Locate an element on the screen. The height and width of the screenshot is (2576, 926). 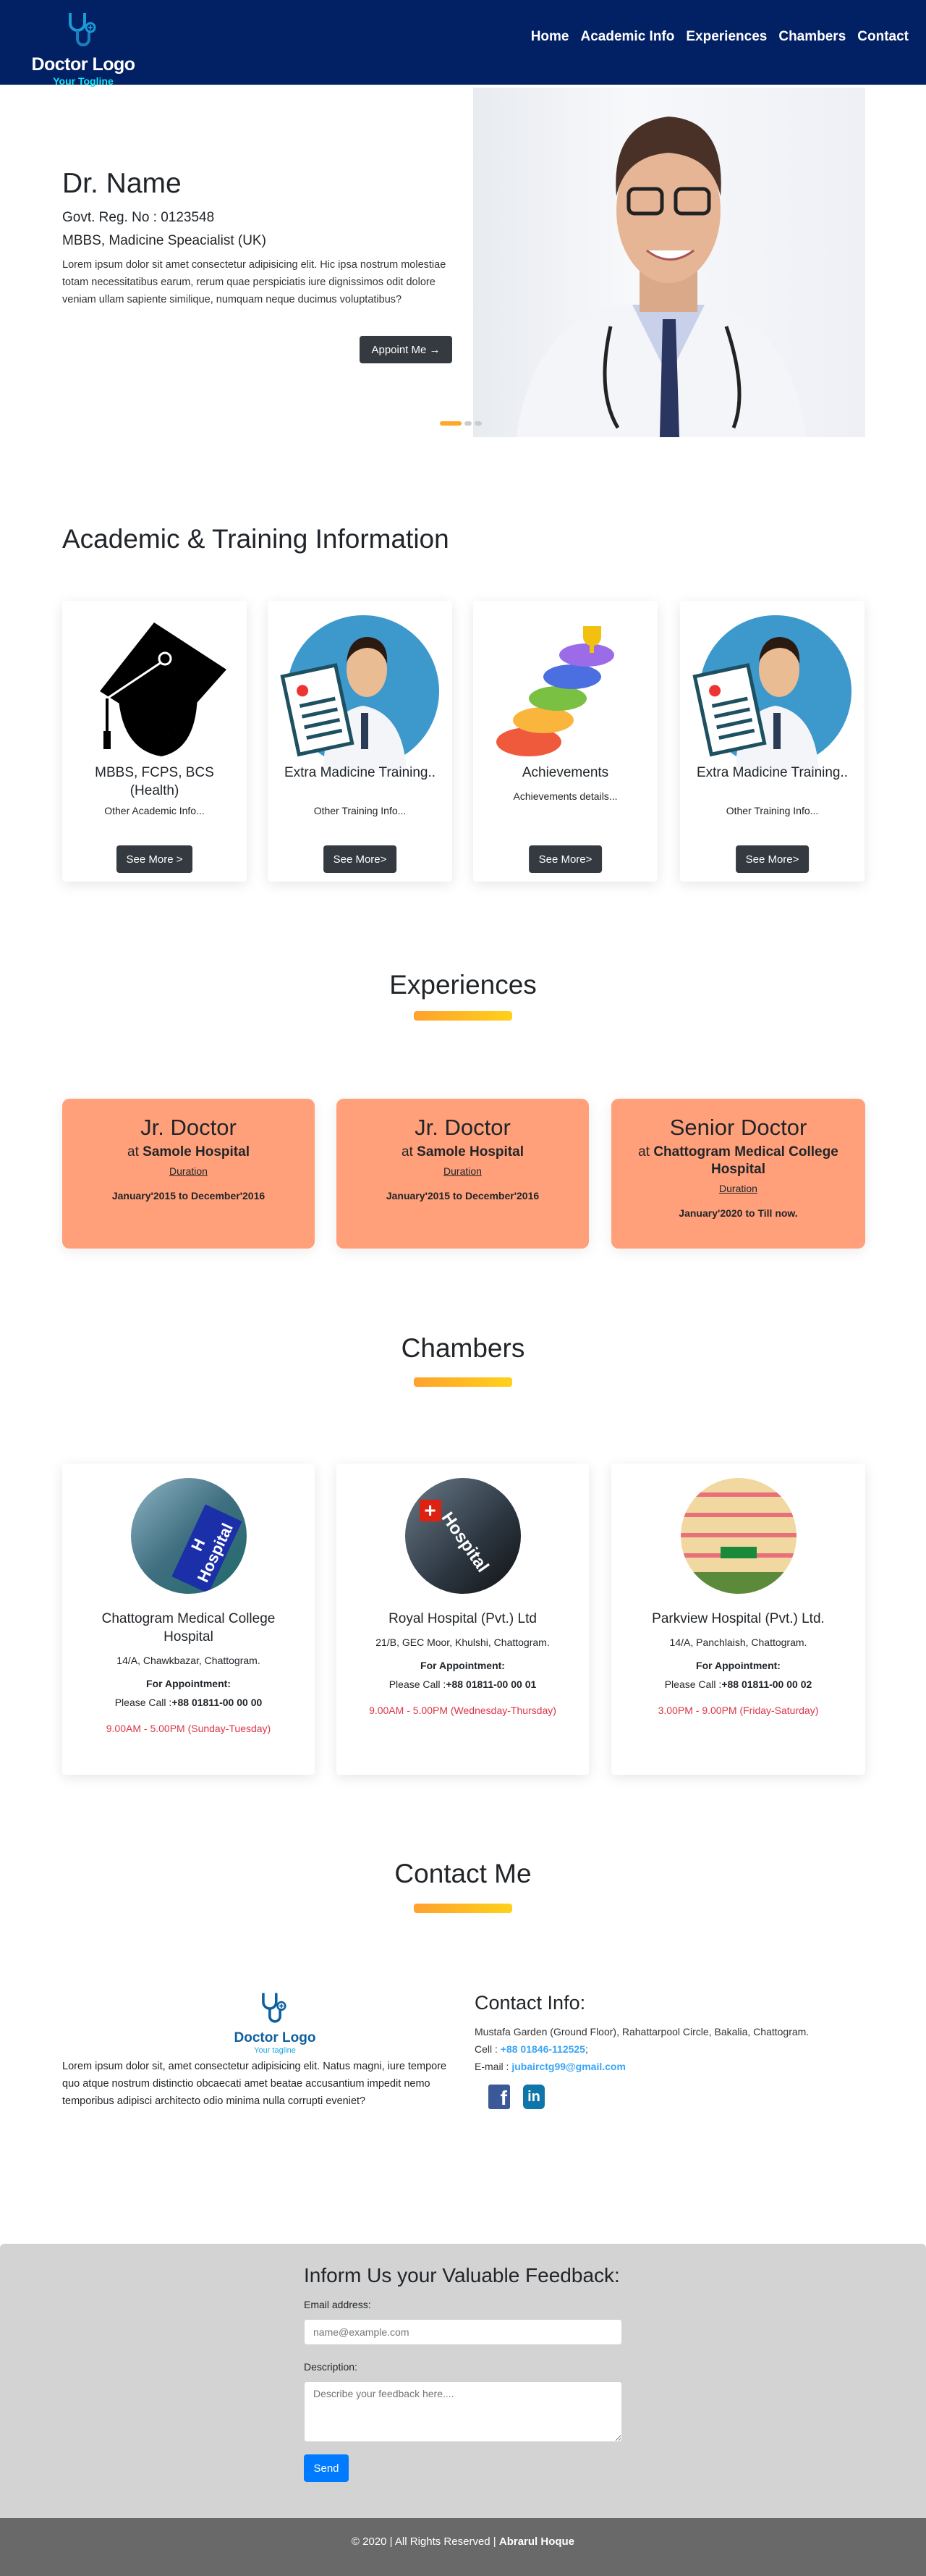
email-input is located at coordinates (463, 2332).